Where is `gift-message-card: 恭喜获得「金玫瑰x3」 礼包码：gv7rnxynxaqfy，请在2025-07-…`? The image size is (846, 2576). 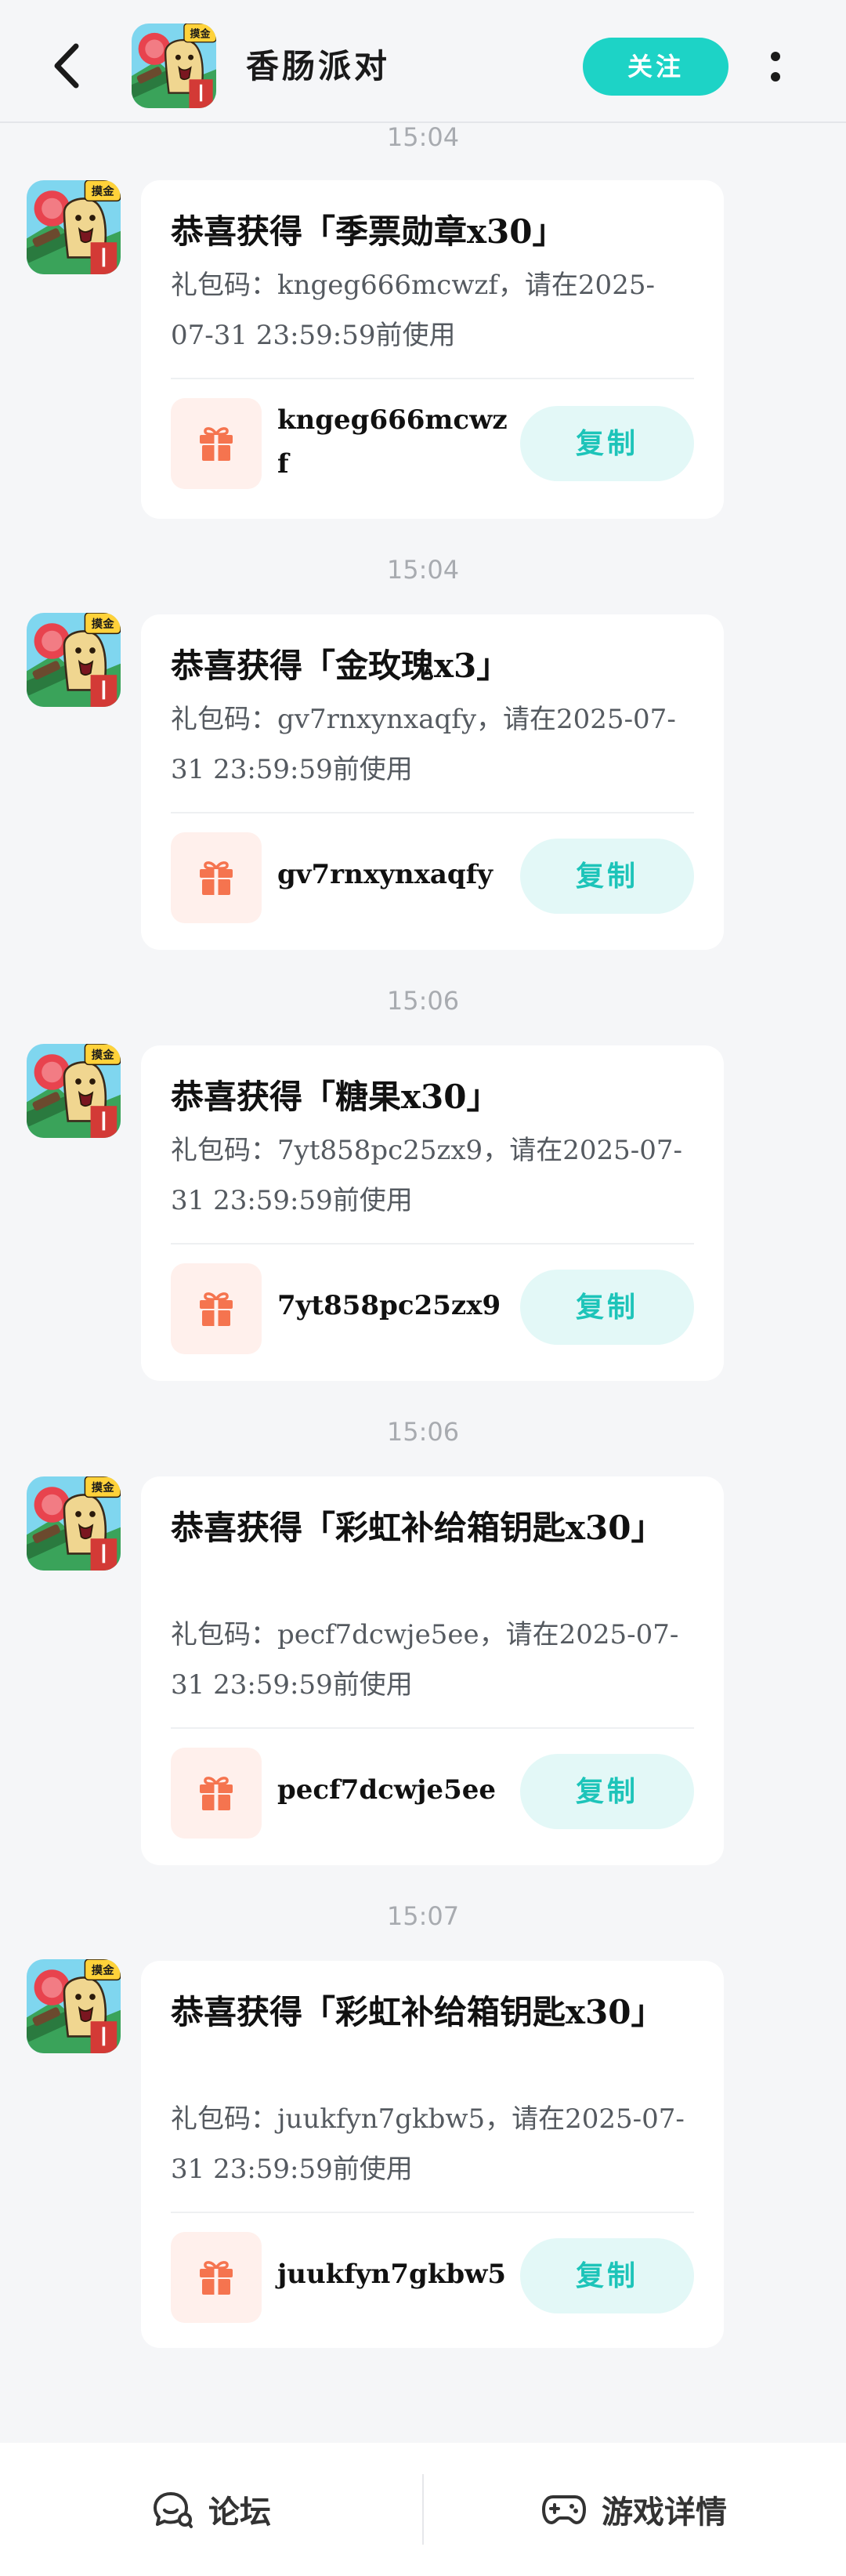 gift-message-card: 恭喜获得「金玫瑰x3」 礼包码：gv7rnxynxaqfy，请在2025-07-… is located at coordinates (432, 782).